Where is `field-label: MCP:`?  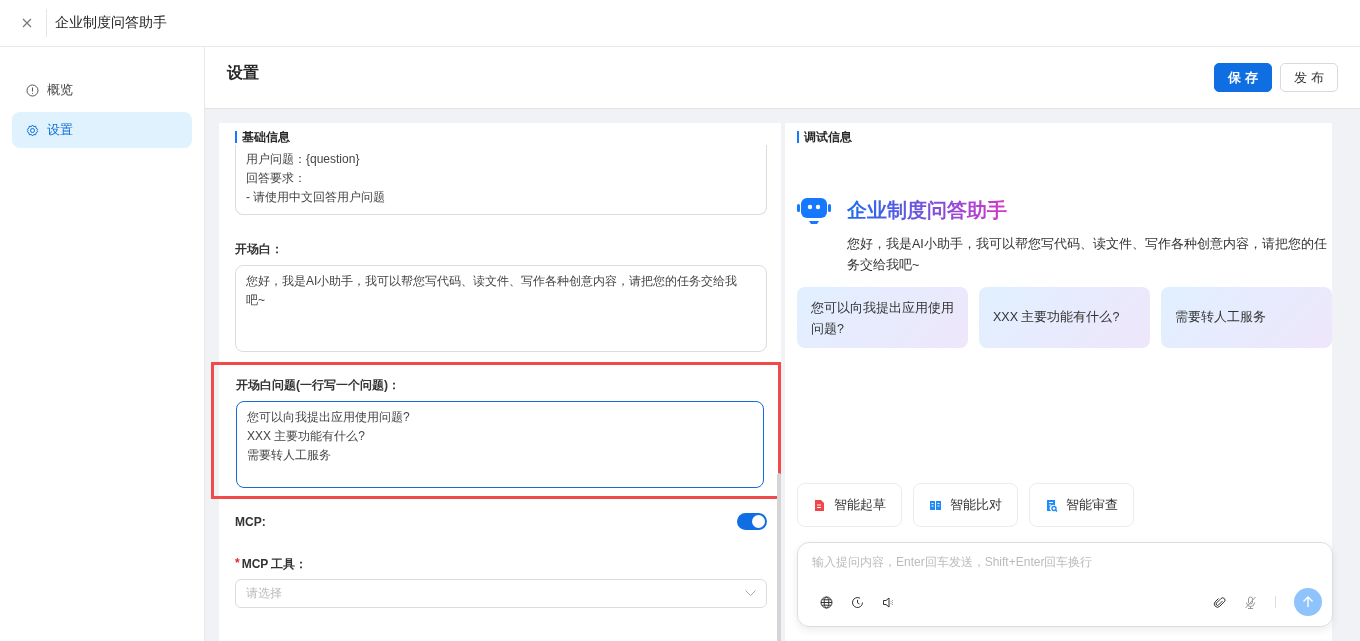 field-label: MCP: is located at coordinates (250, 521).